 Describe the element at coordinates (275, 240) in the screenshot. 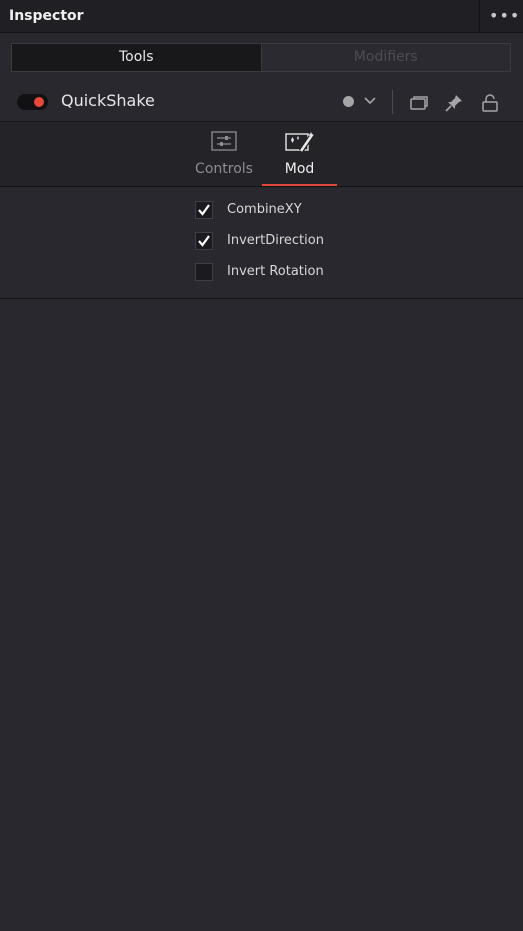

I see `invertdirection-label: InvertDirection` at that location.